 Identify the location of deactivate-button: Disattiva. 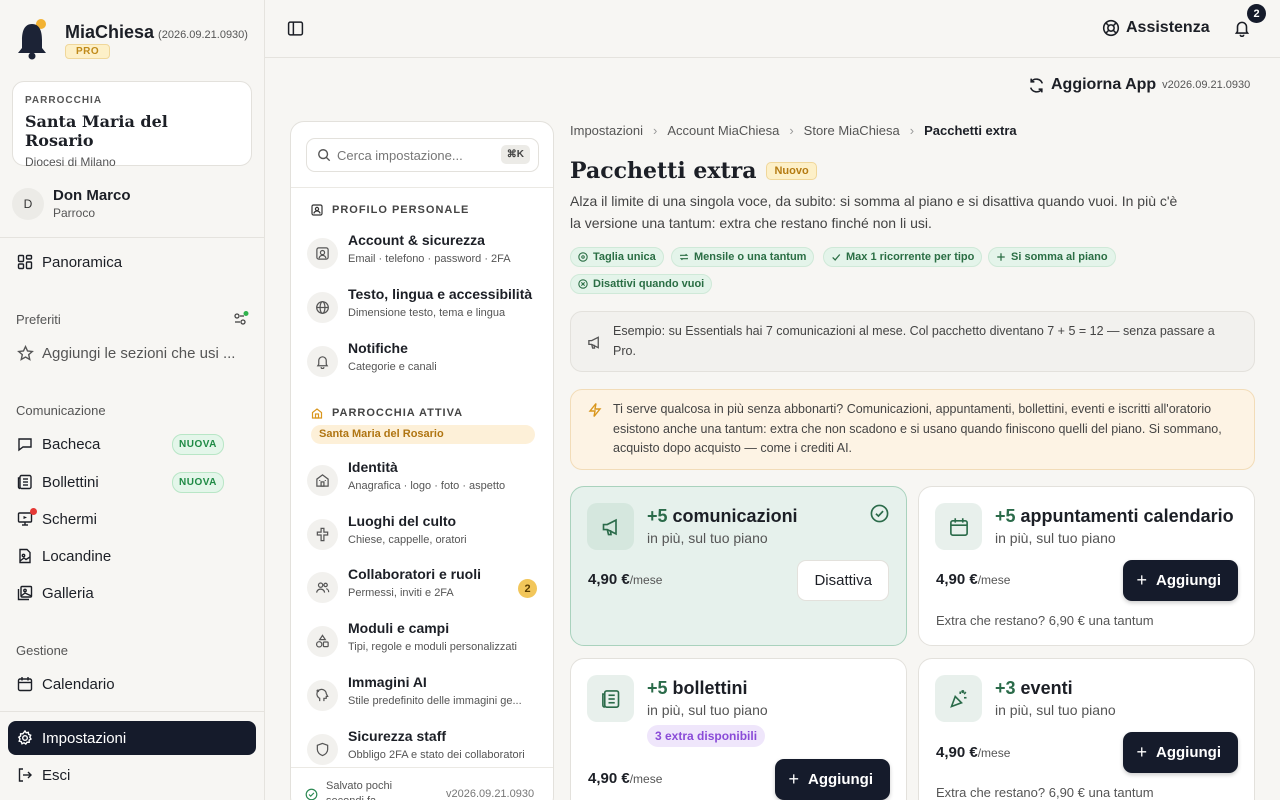
(843, 580).